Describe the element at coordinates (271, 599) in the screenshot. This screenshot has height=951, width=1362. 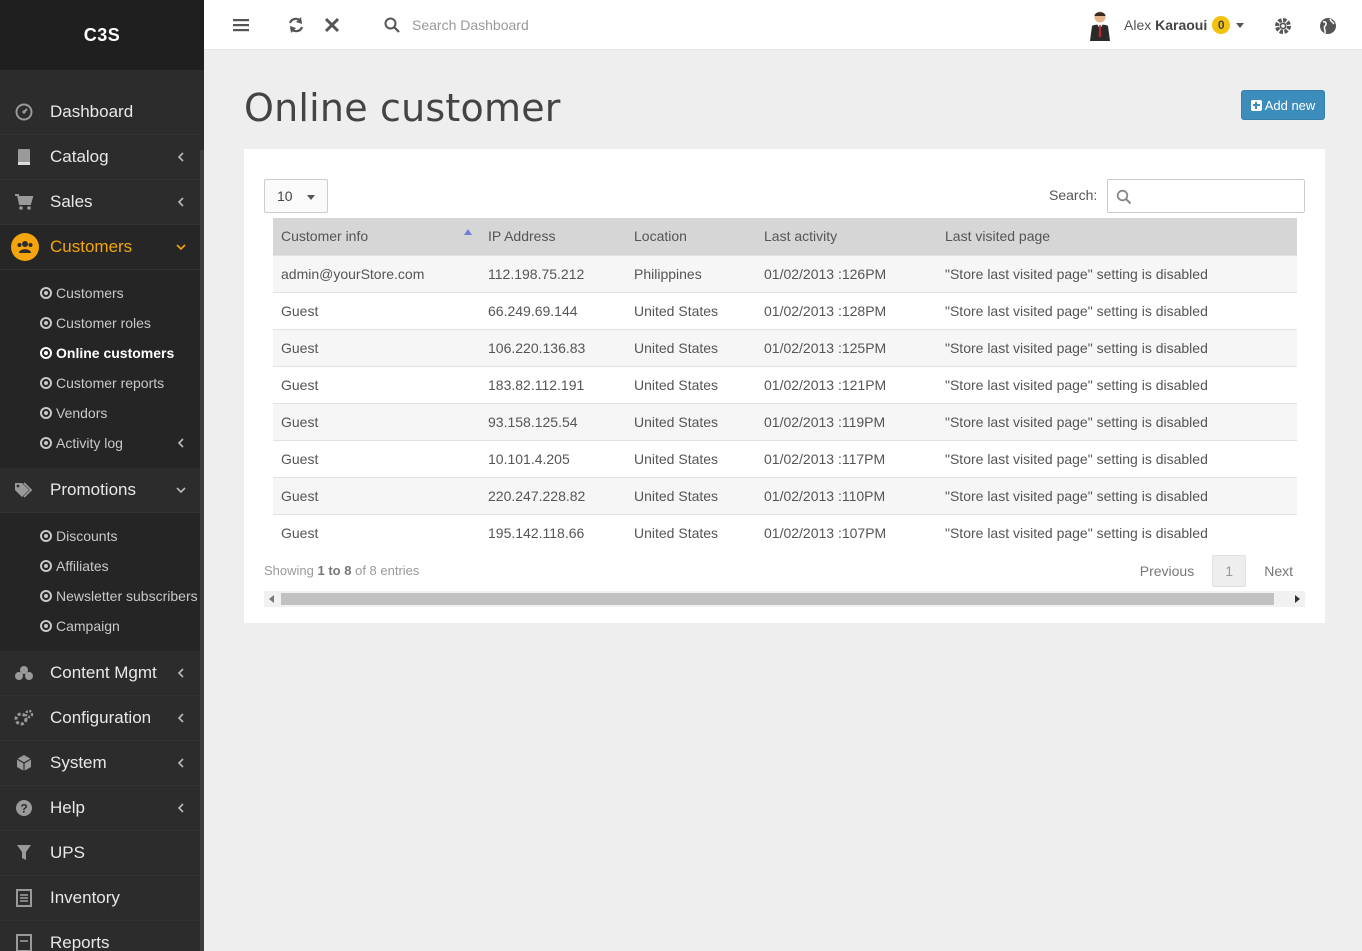
I see `scroll-left-icon` at that location.